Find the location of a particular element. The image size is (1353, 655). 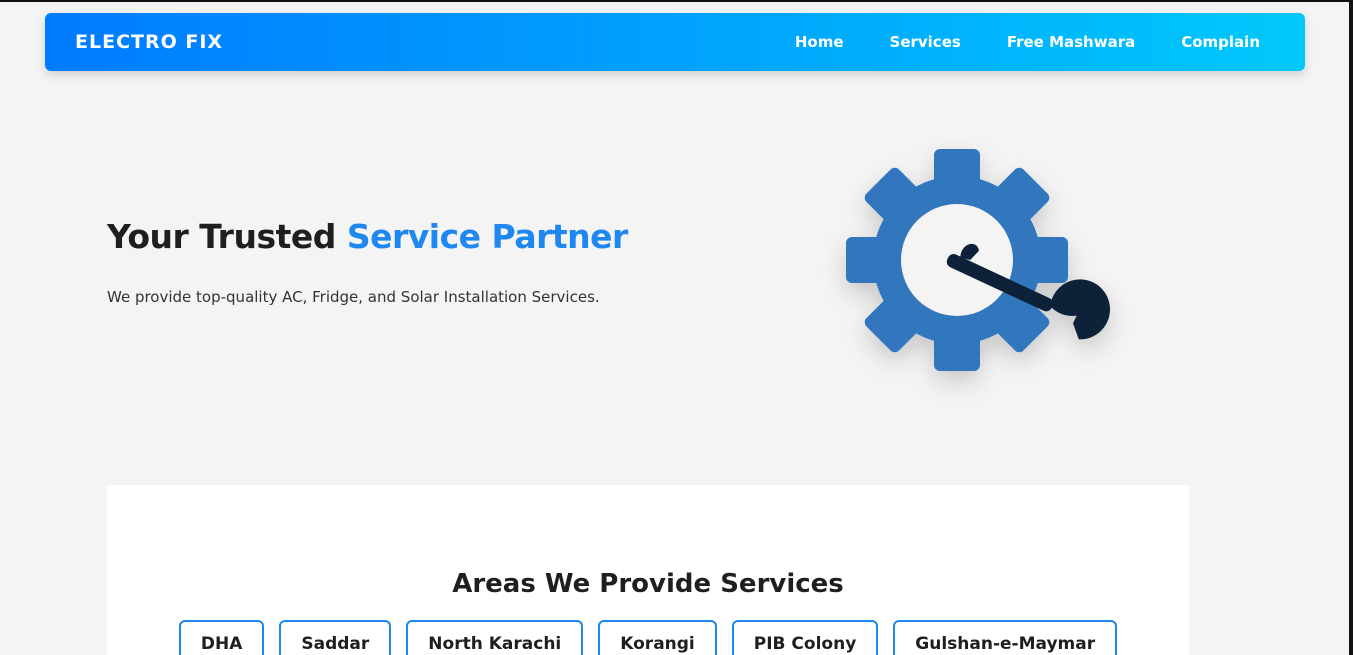

areas-title: Areas We Provide Services is located at coordinates (648, 584).